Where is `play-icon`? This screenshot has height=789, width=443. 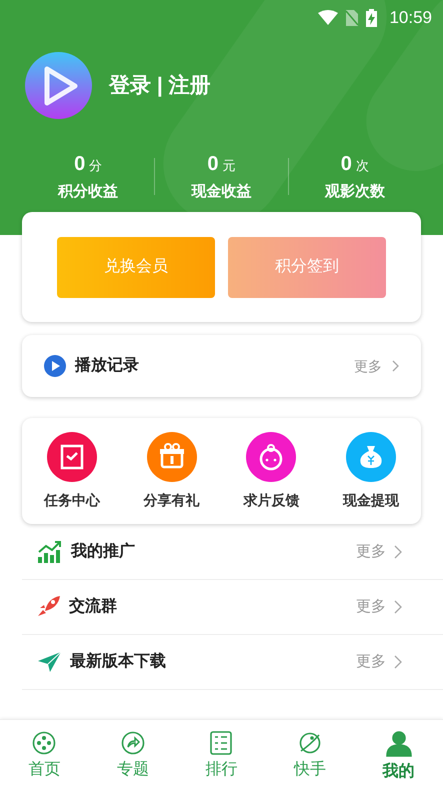 play-icon is located at coordinates (55, 366).